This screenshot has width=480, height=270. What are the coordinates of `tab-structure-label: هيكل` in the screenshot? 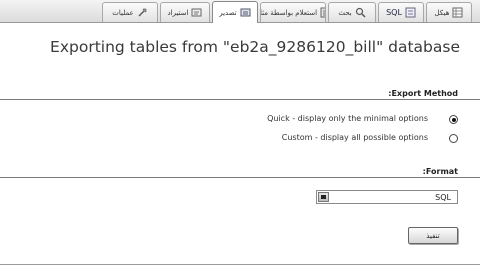 It's located at (442, 12).